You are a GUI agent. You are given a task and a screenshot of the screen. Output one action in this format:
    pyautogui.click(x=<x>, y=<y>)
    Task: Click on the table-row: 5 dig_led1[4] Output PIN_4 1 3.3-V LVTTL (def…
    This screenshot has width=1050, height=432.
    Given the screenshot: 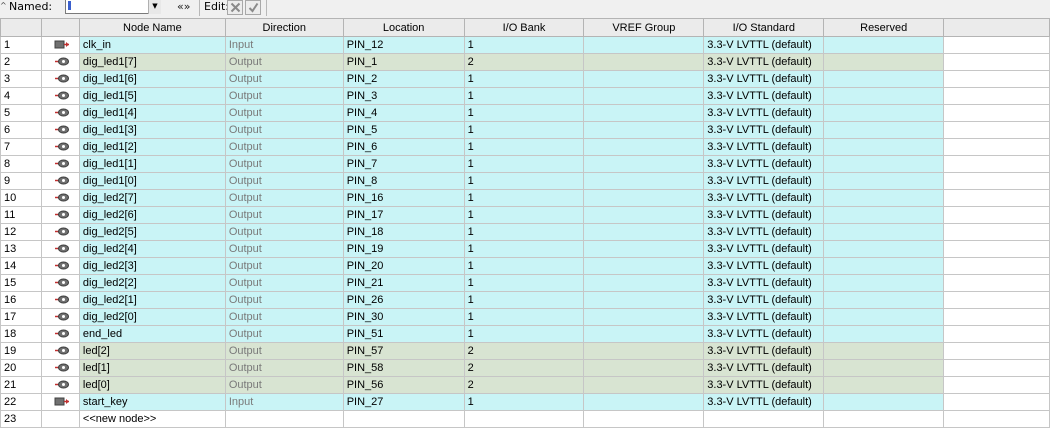 What is the action you would take?
    pyautogui.click(x=525, y=113)
    